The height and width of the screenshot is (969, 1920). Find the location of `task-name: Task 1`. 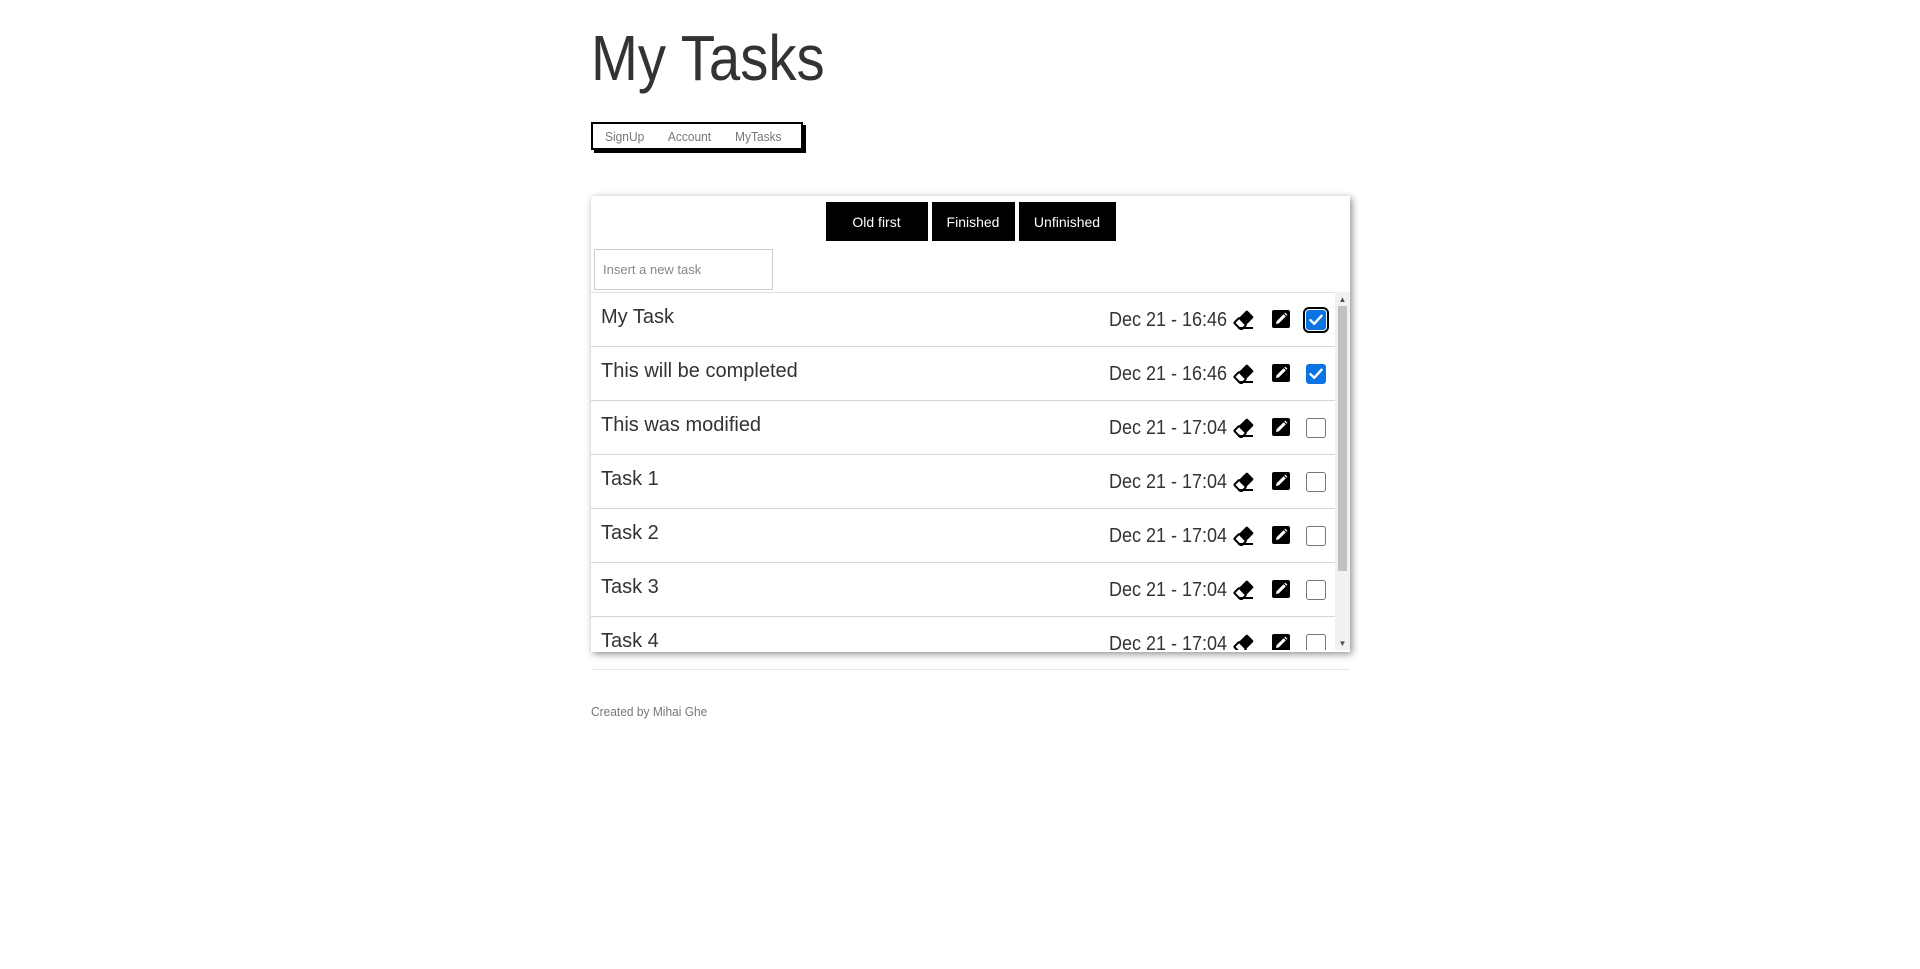

task-name: Task 1 is located at coordinates (630, 479).